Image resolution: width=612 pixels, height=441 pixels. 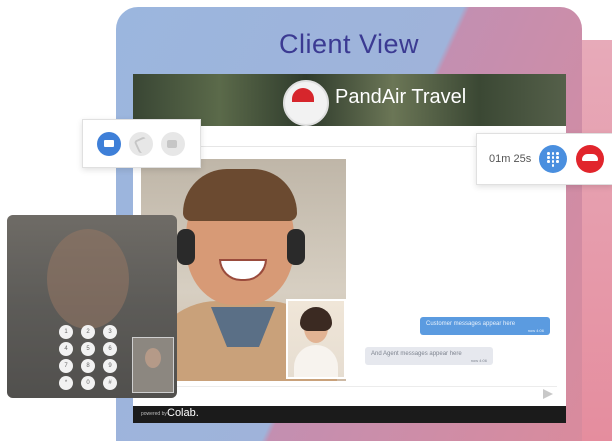 I want to click on customer-message-time: now 4:06, so click(x=535, y=330).